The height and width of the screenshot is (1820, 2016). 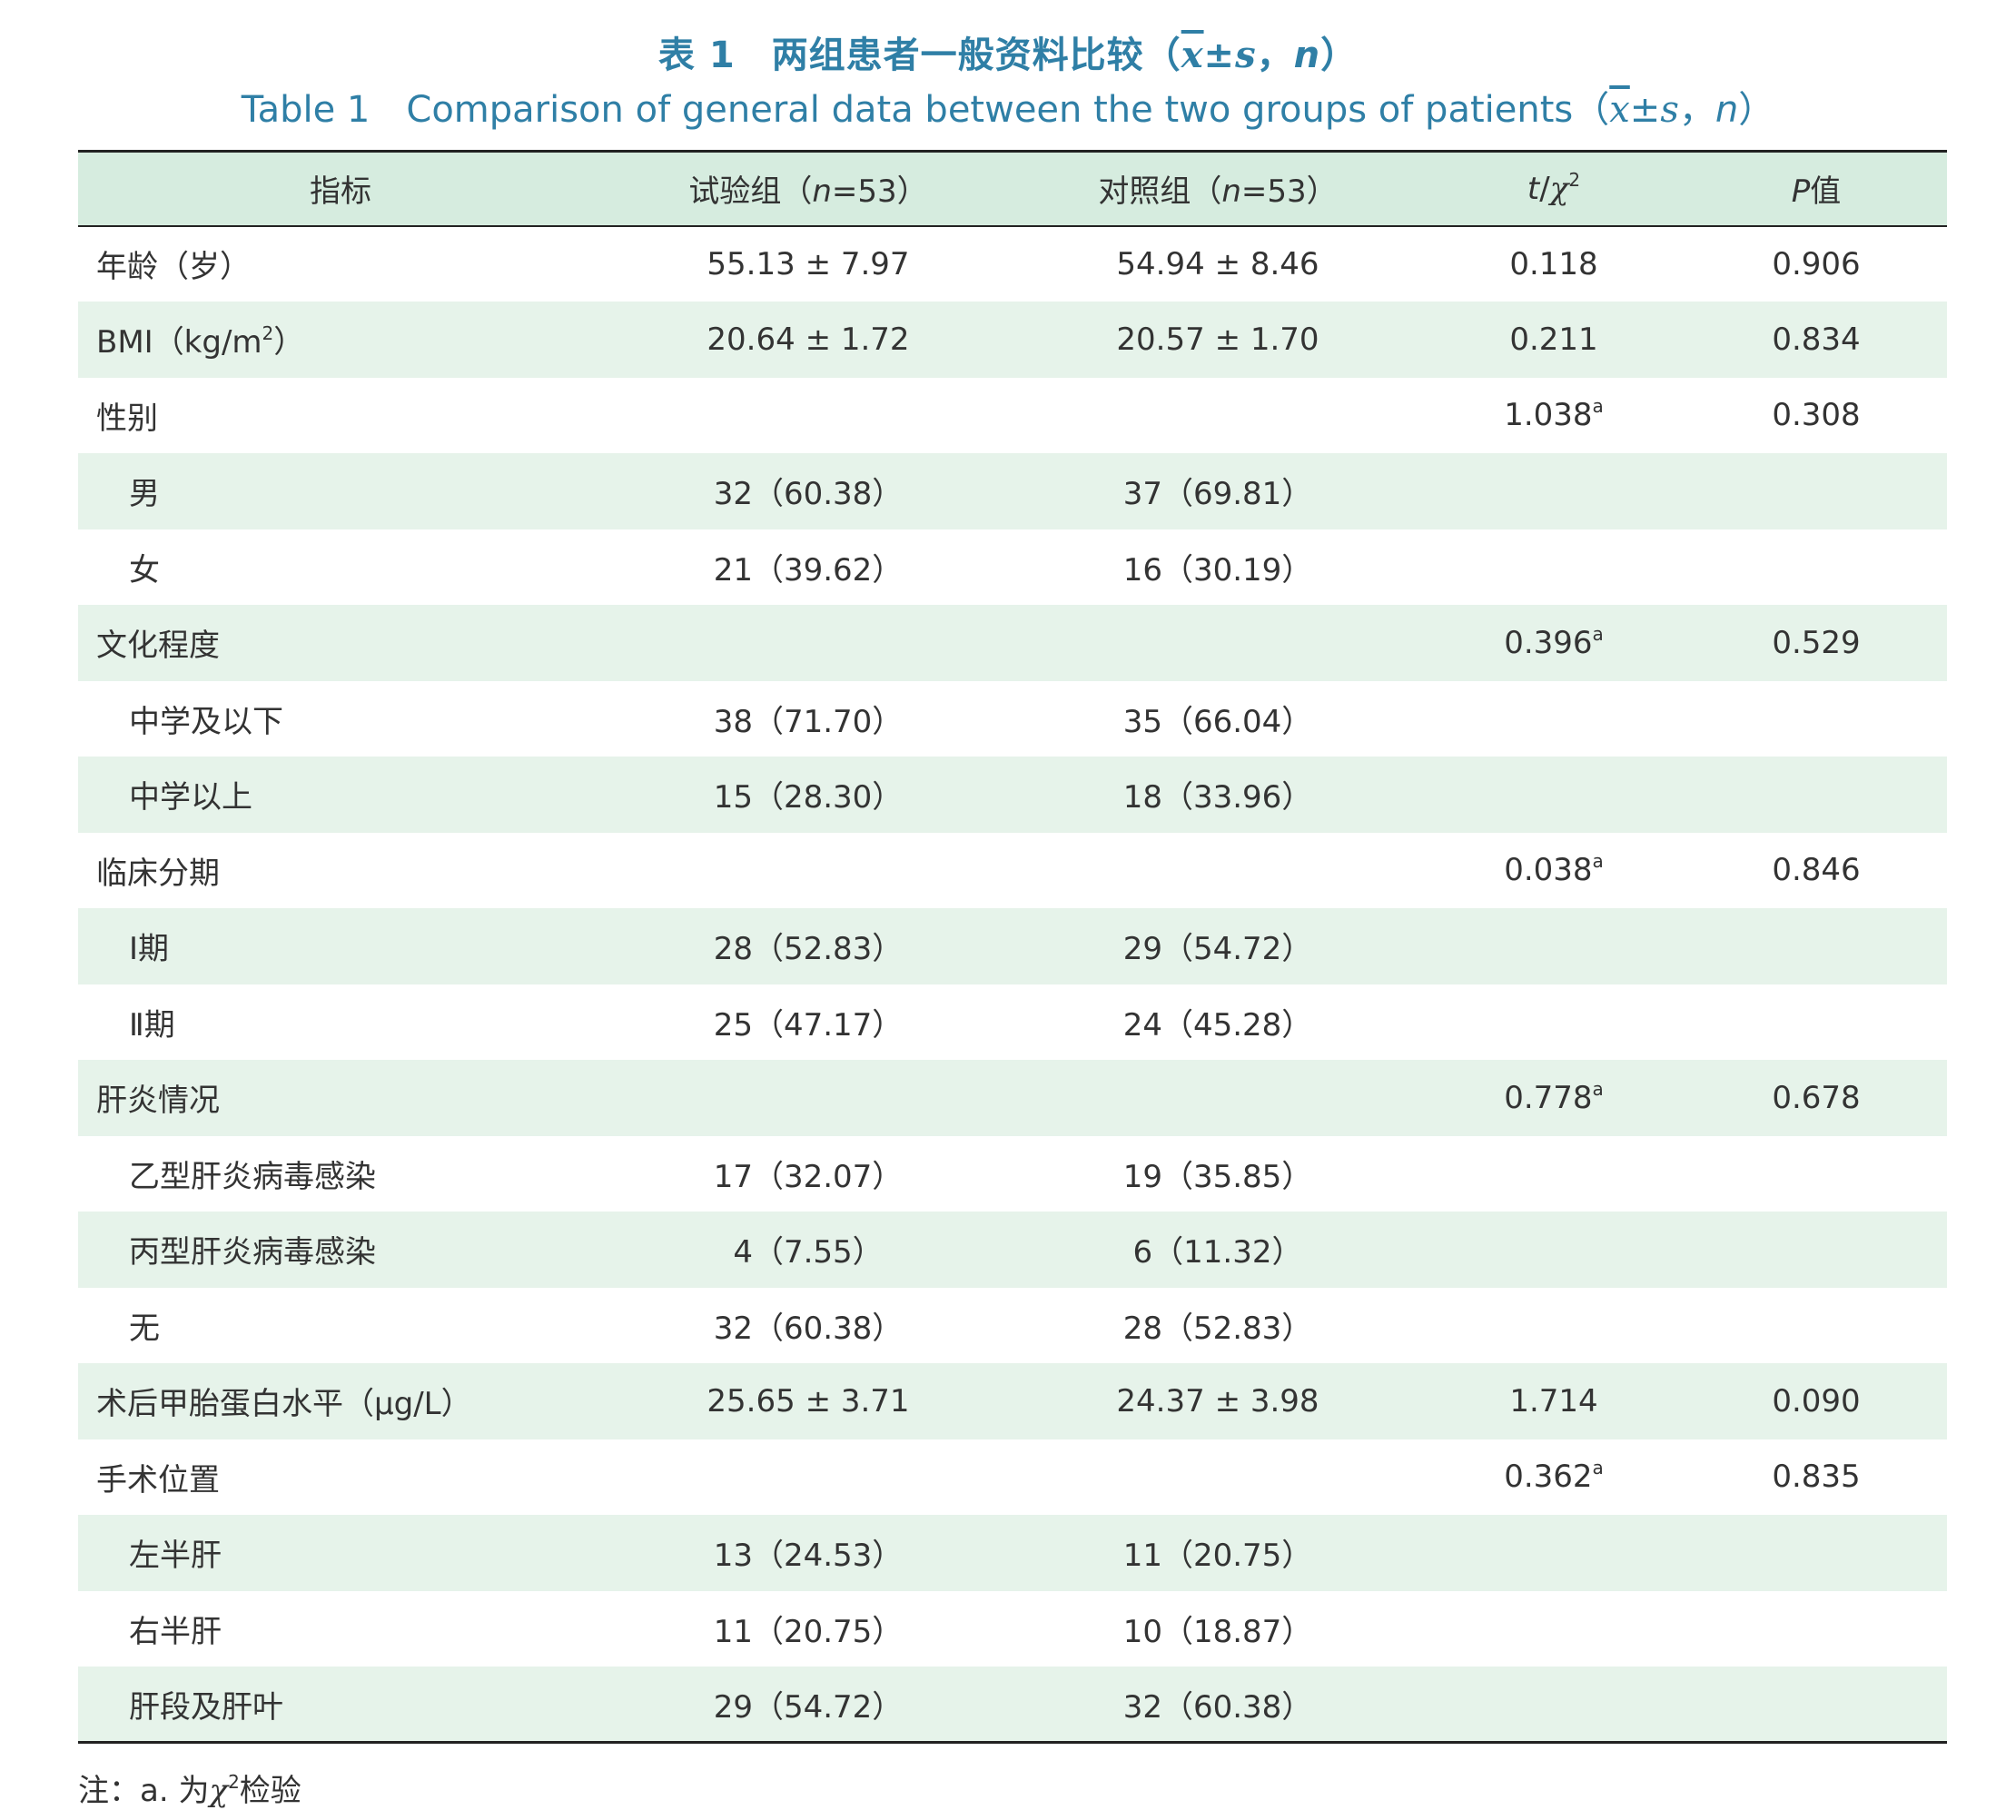 I want to click on table-caption-cn: 表 1 两组患者一般资料比较（x±s，n）, so click(x=1008, y=52).